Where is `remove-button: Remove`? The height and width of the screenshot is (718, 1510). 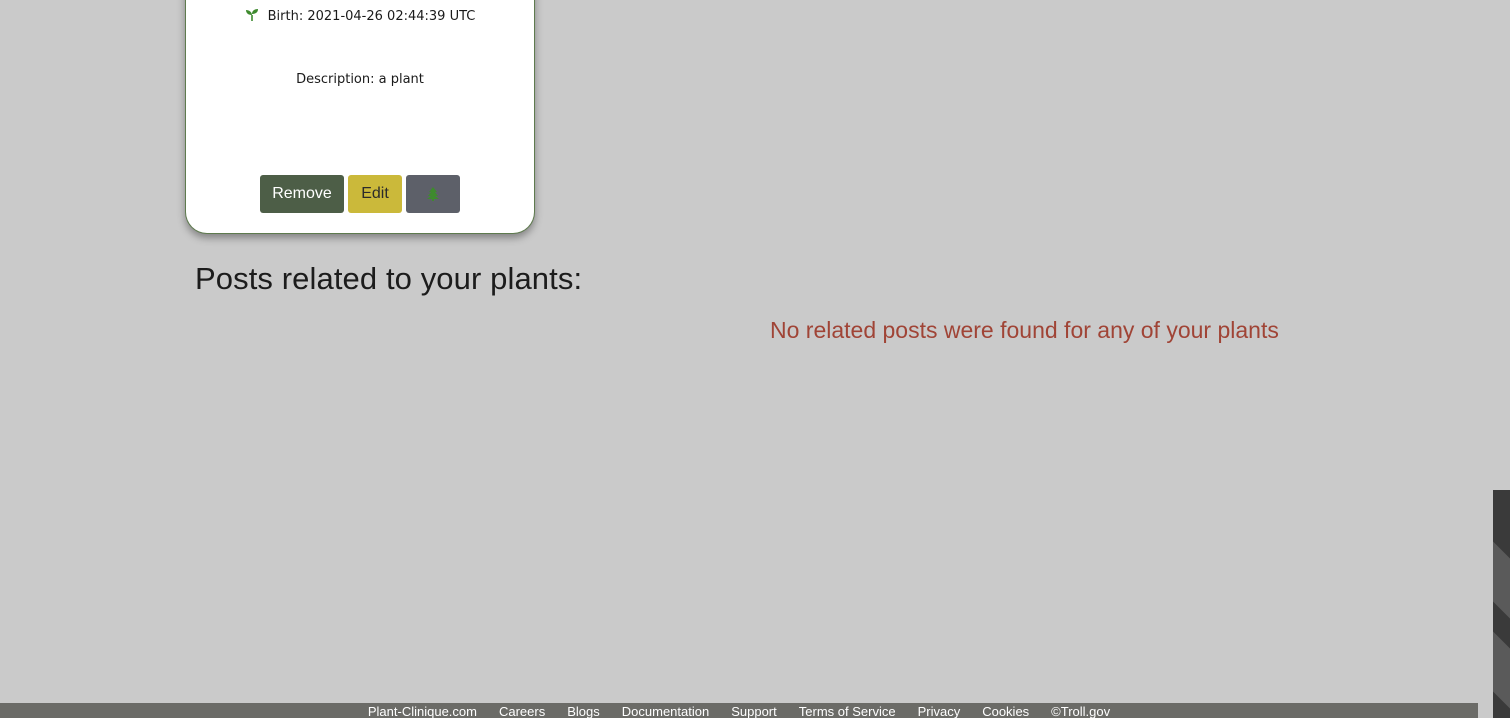 remove-button: Remove is located at coordinates (302, 194).